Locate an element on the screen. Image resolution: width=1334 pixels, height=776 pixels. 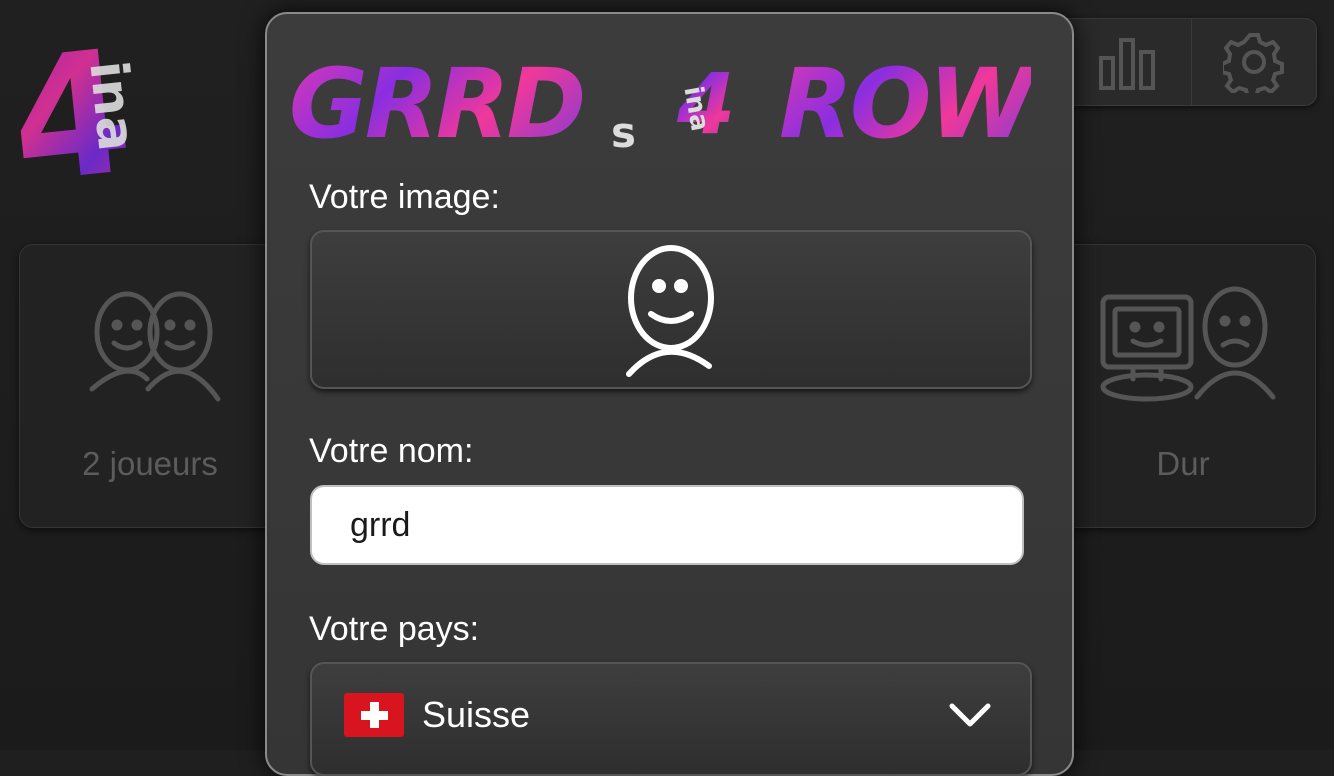
game-title-logo: GRRD s 4 ina ROW is located at coordinates (669, 109).